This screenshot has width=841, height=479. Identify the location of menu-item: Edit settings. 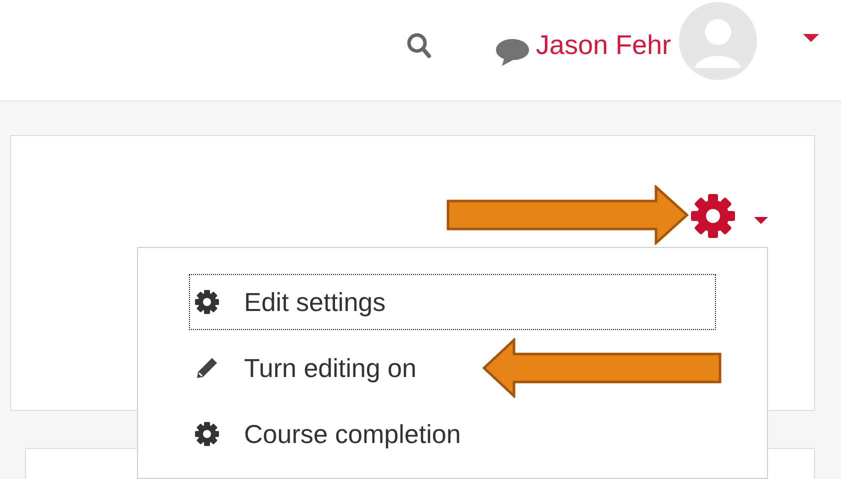
(452, 302).